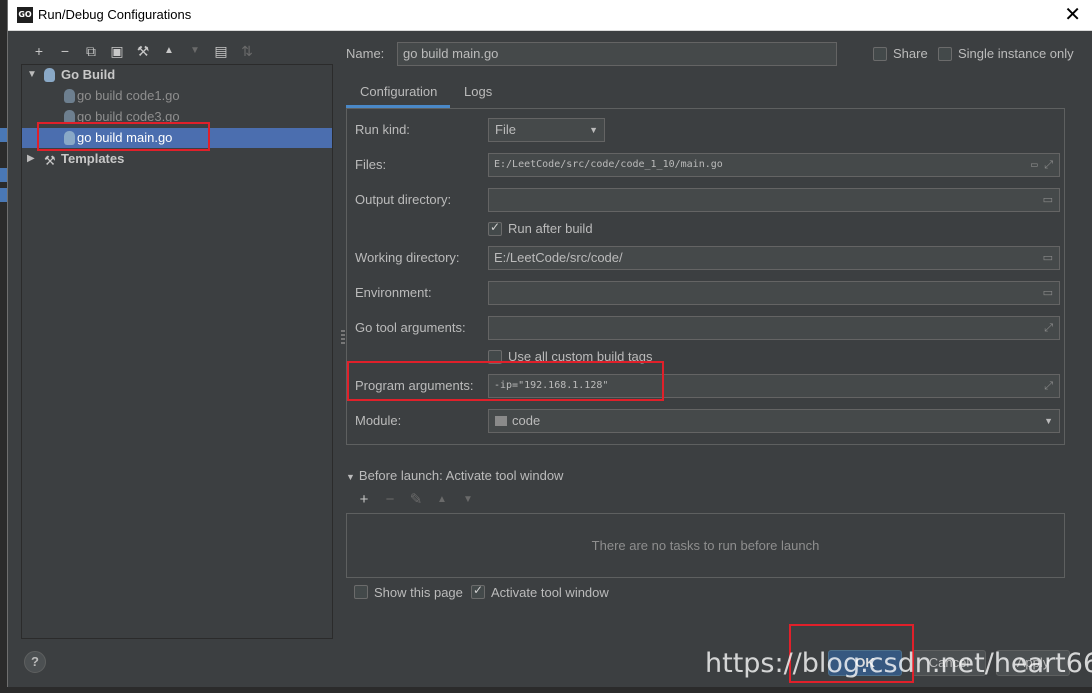 The image size is (1092, 693). Describe the element at coordinates (550, 228) in the screenshot. I see `run-after-build-label: Run after build` at that location.